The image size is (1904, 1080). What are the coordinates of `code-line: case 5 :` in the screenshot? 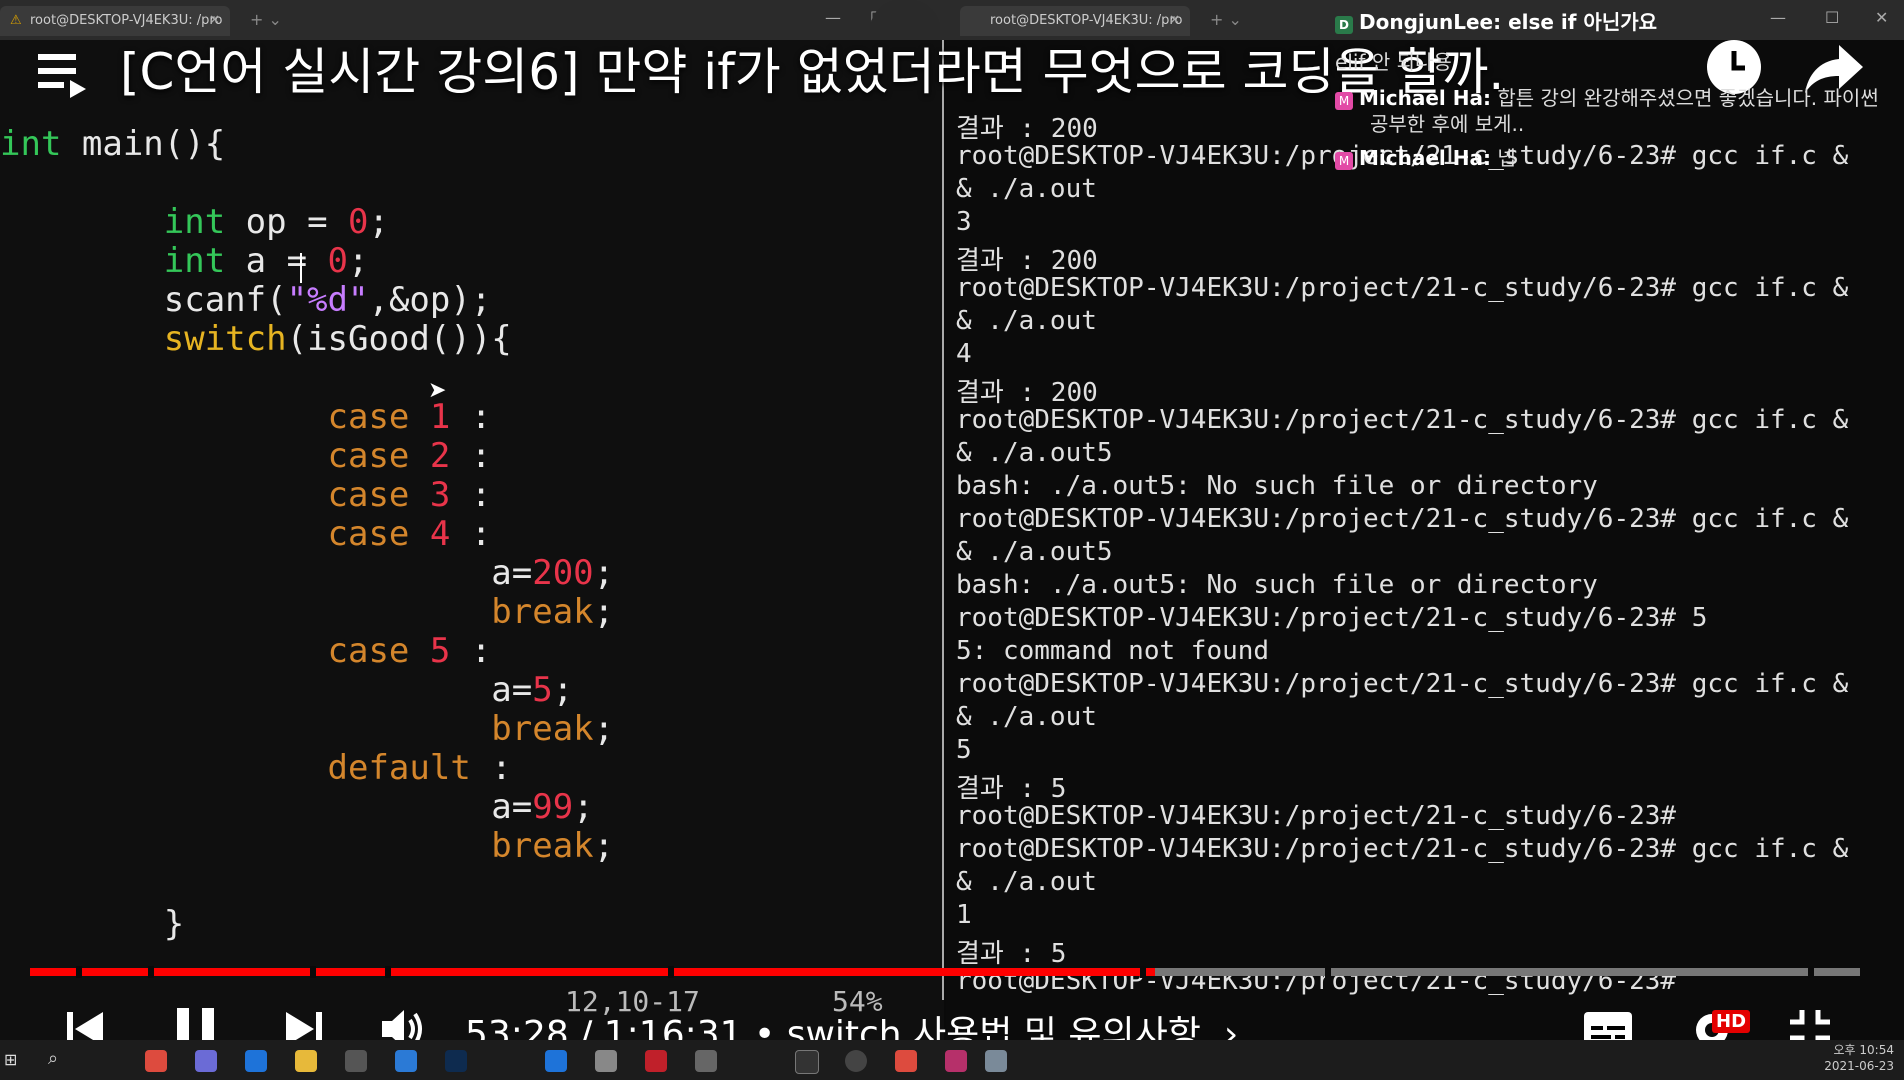 It's located at (307, 651).